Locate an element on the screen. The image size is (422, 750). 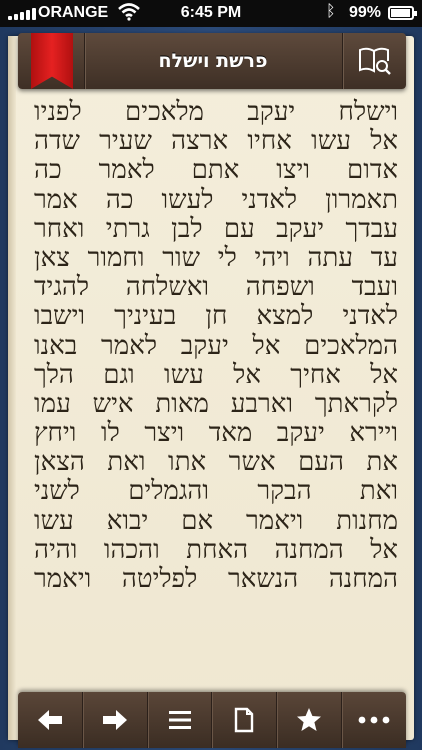
text-line: אל המחנה האחת והכהו והיה is located at coordinates (216, 550).